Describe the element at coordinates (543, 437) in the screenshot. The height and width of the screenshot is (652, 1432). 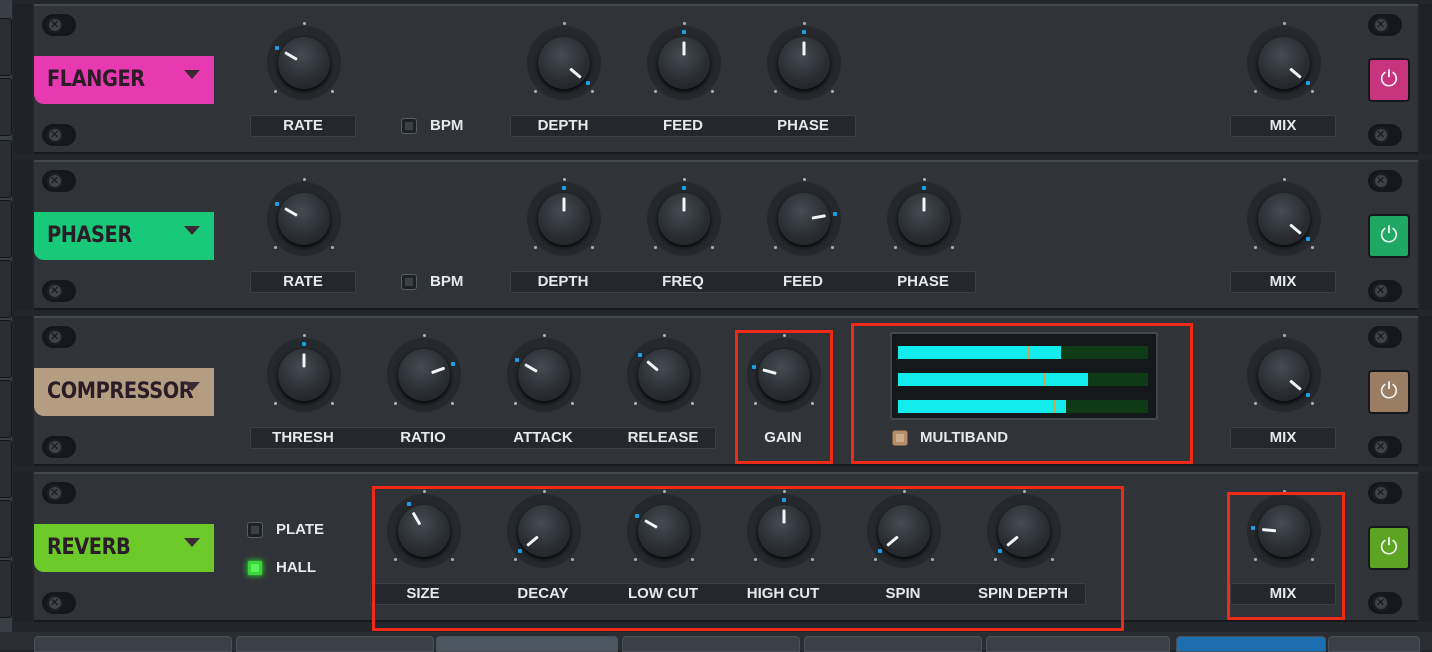
I see `attack-label: ATTACK` at that location.